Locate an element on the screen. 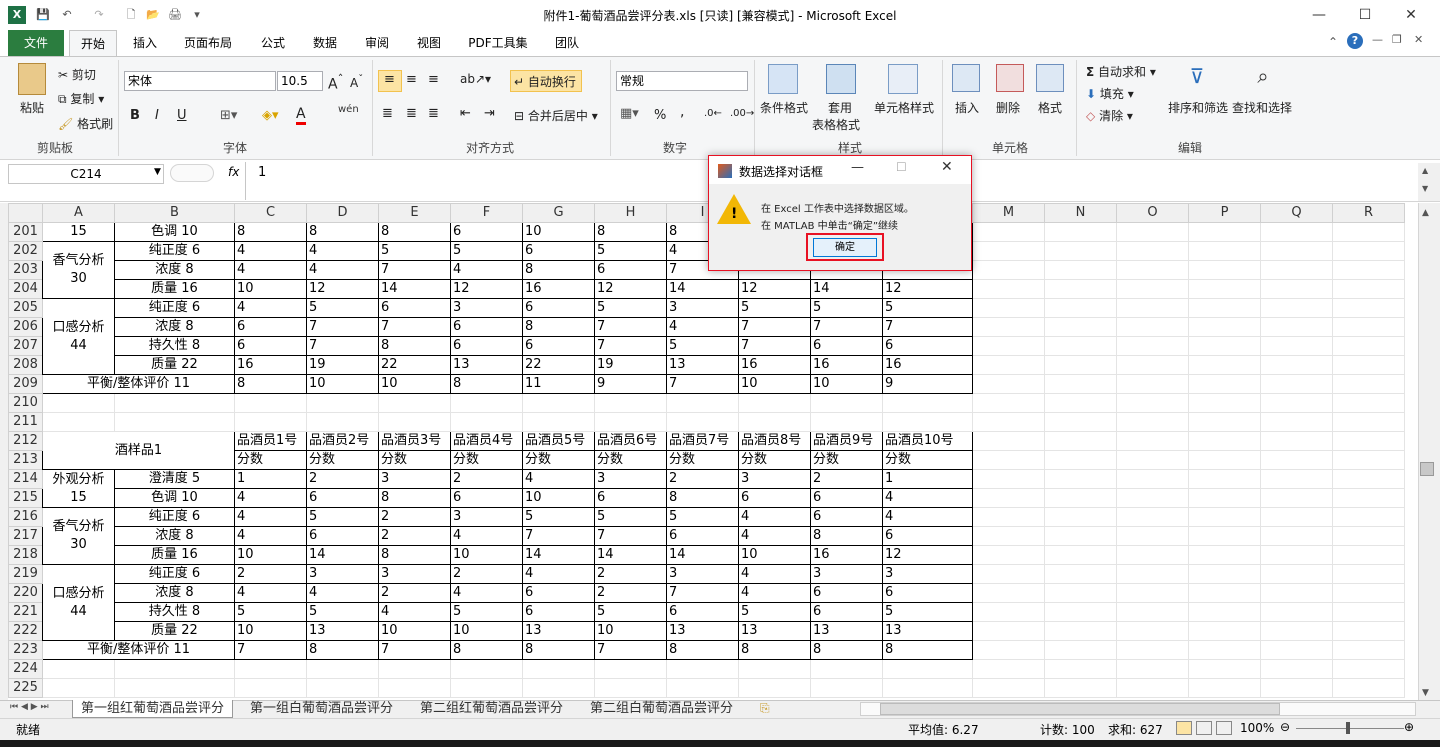 The height and width of the screenshot is (747, 1440). cell-b: 浓度 8 is located at coordinates (174, 593).